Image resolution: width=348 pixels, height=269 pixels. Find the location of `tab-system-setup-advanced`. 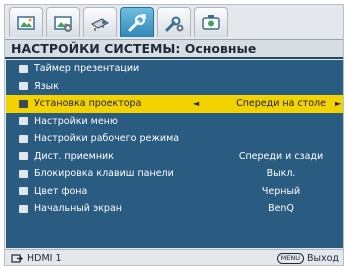

tab-system-setup-advanced is located at coordinates (174, 22).